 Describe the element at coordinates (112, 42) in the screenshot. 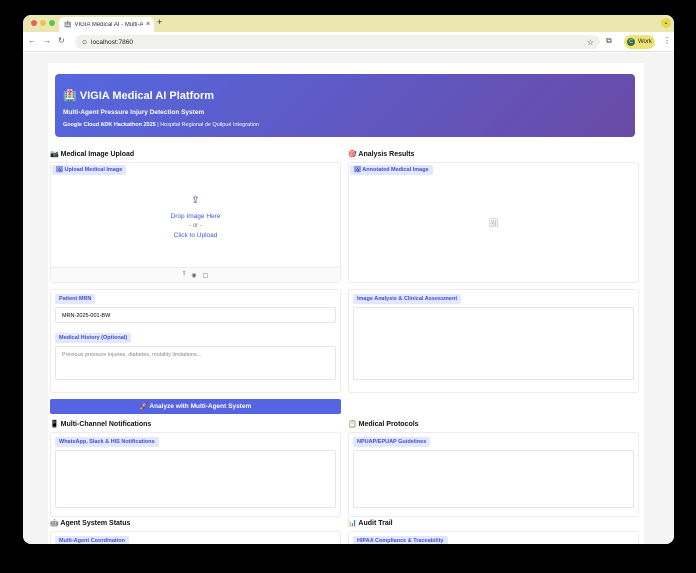

I see `url-text: localhost:7860` at that location.